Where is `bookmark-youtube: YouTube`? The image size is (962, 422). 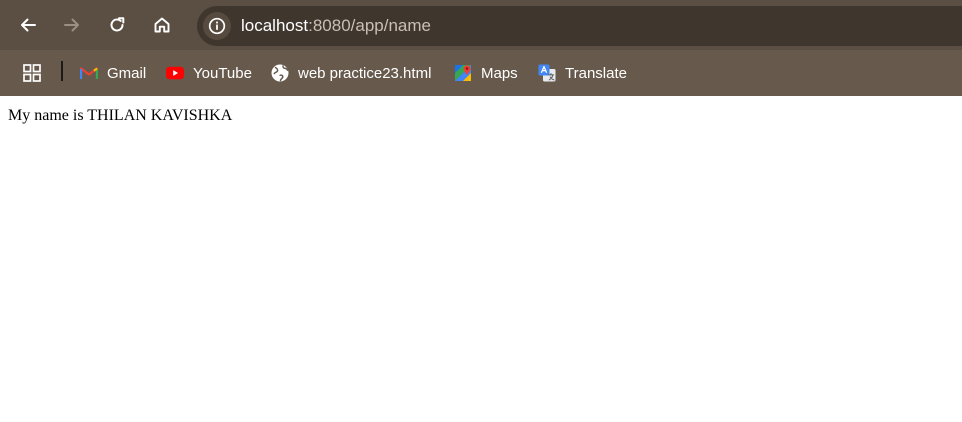 bookmark-youtube: YouTube is located at coordinates (209, 73).